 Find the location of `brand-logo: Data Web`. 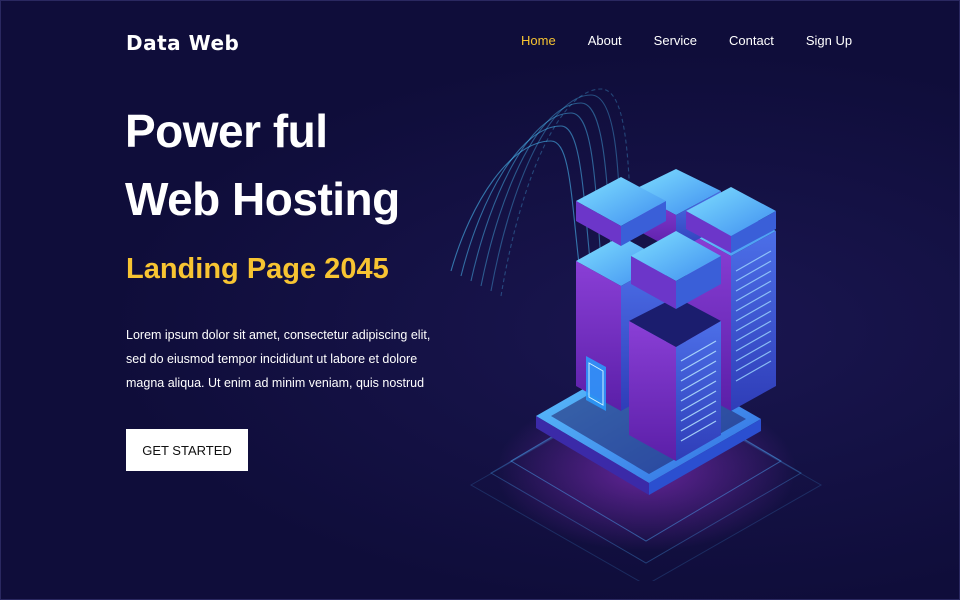

brand-logo: Data Web is located at coordinates (182, 43).